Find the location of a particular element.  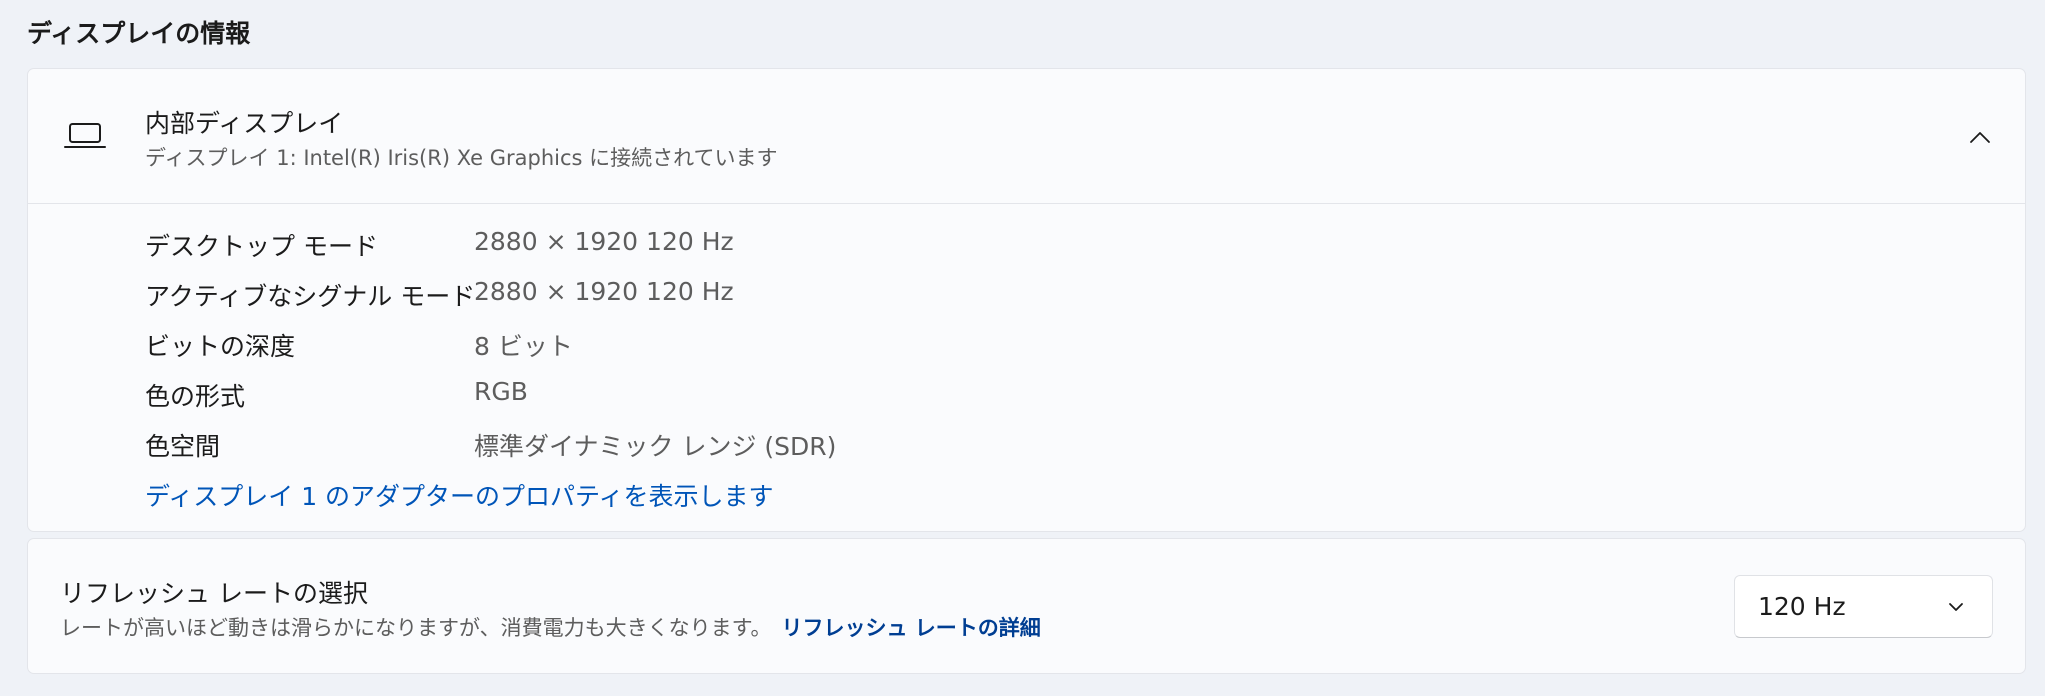

chevron-up-icon is located at coordinates (1980, 138).